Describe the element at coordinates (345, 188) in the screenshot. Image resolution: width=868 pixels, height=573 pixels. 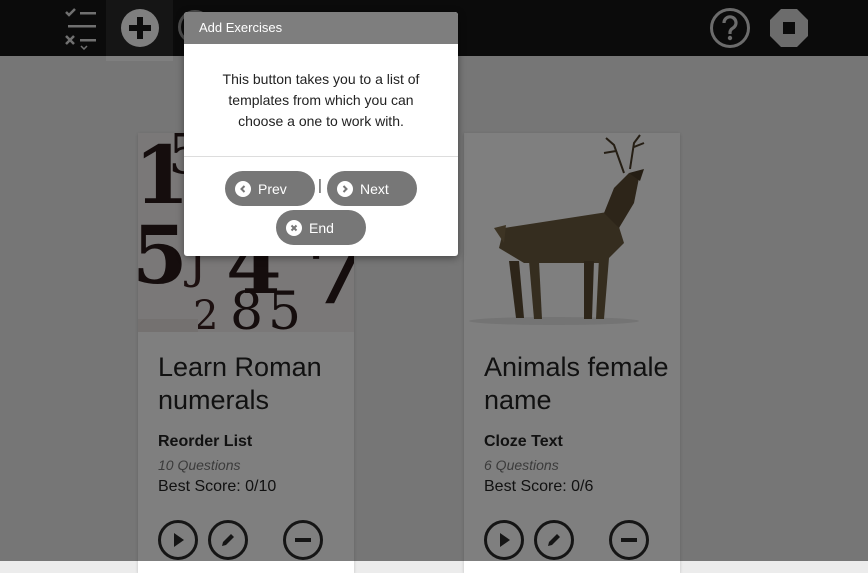
I see `chevron-right-icon` at that location.